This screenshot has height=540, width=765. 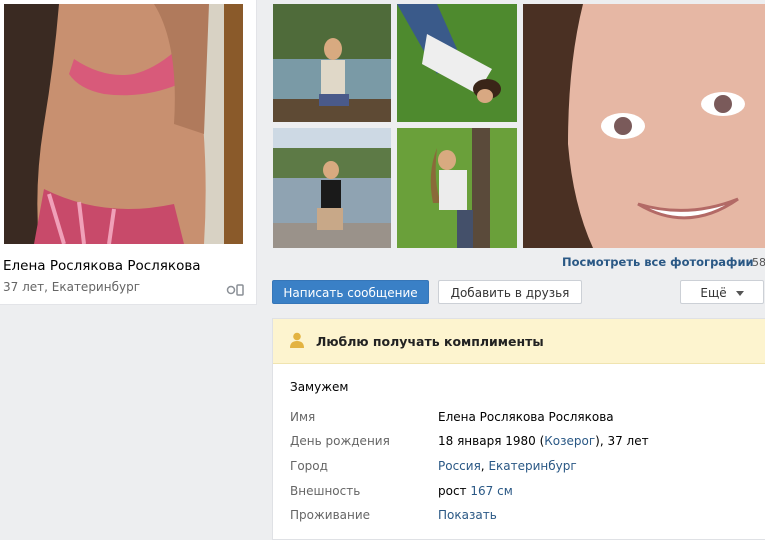 I want to click on birthday-value: 18 января 1980 (Козерог), 37 лет, so click(x=543, y=441).